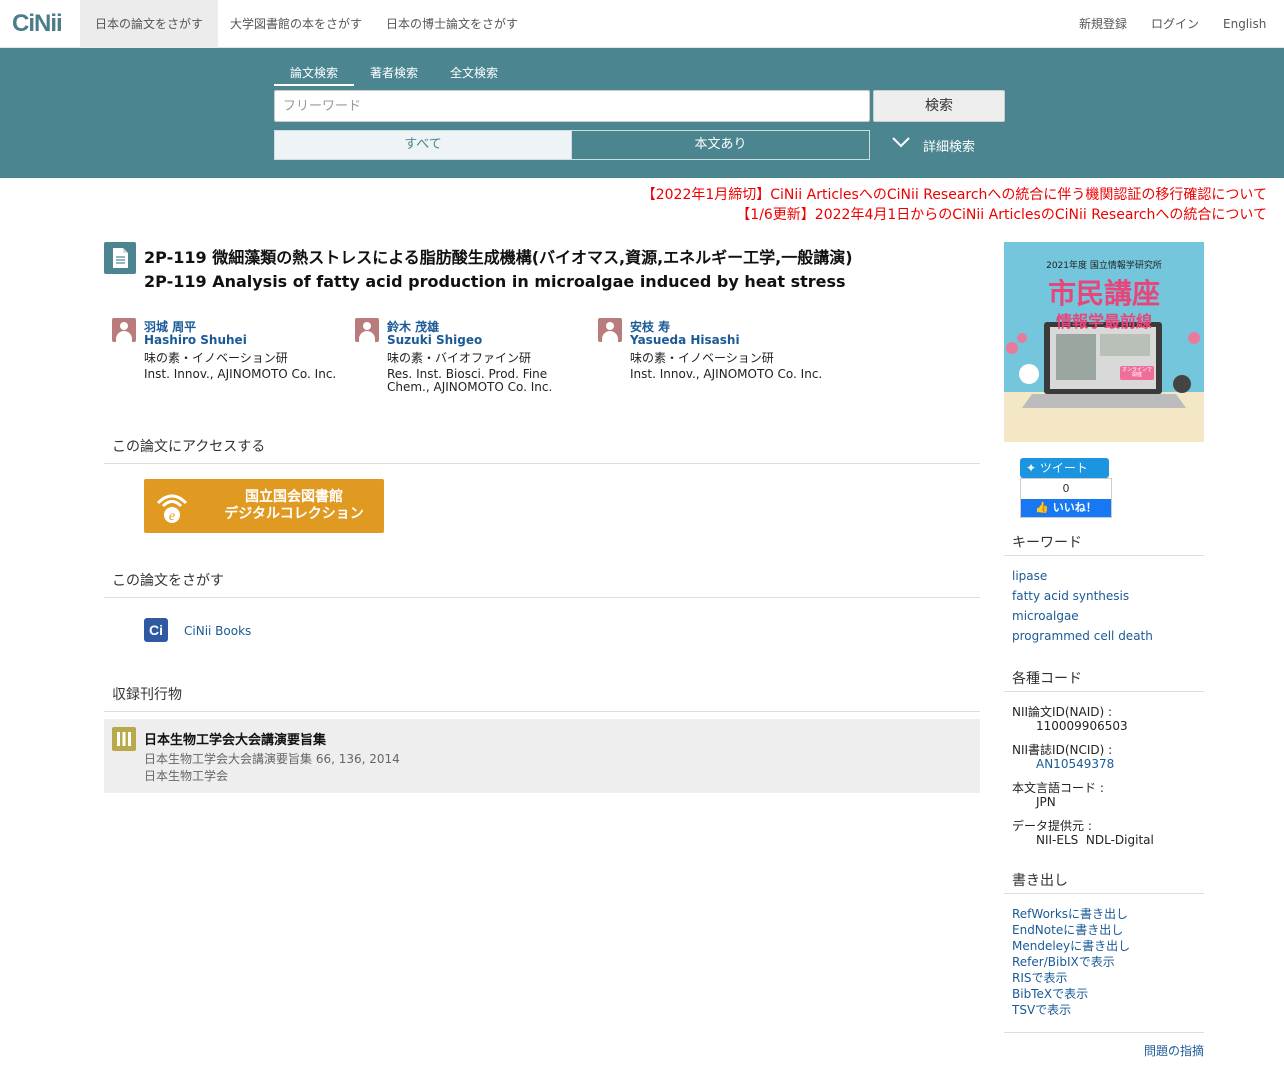  Describe the element at coordinates (186, 776) in the screenshot. I see `journal-publisher: 日本生物工学会` at that location.